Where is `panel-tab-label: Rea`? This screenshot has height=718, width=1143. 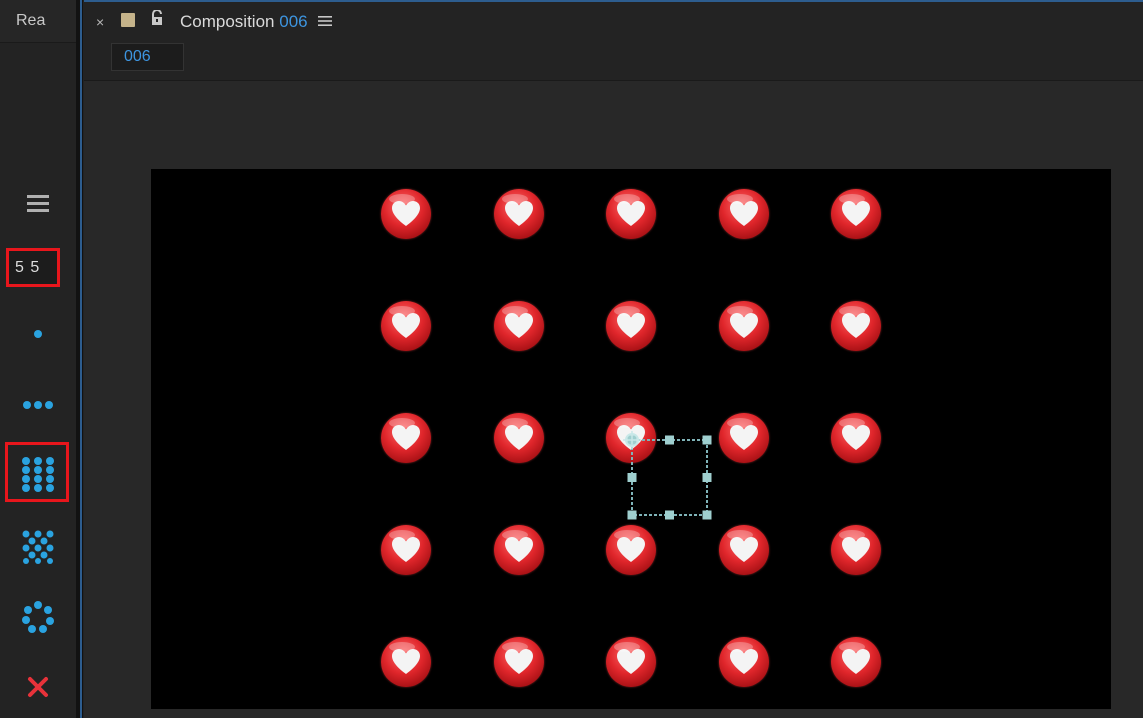 panel-tab-label: Rea is located at coordinates (31, 20).